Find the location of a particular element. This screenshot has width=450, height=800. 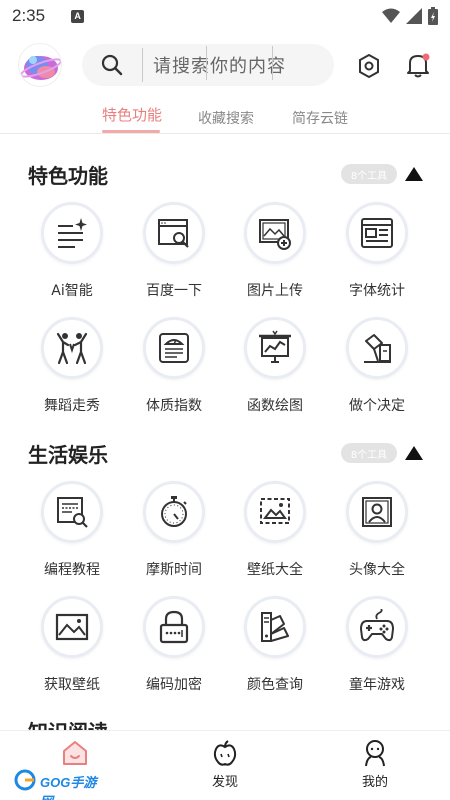

tool-ai: Ai智能 is located at coordinates (72, 252).